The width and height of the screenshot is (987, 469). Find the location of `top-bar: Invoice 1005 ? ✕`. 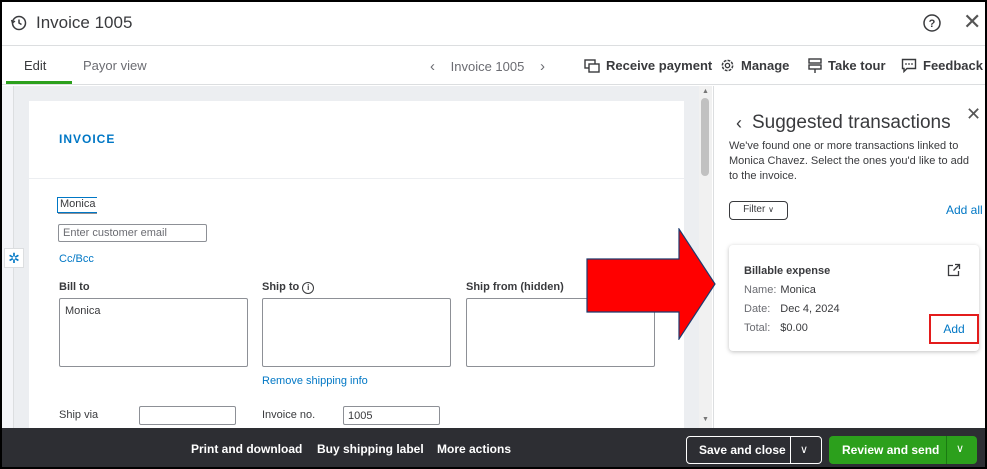

top-bar: Invoice 1005 ? ✕ is located at coordinates (493, 24).